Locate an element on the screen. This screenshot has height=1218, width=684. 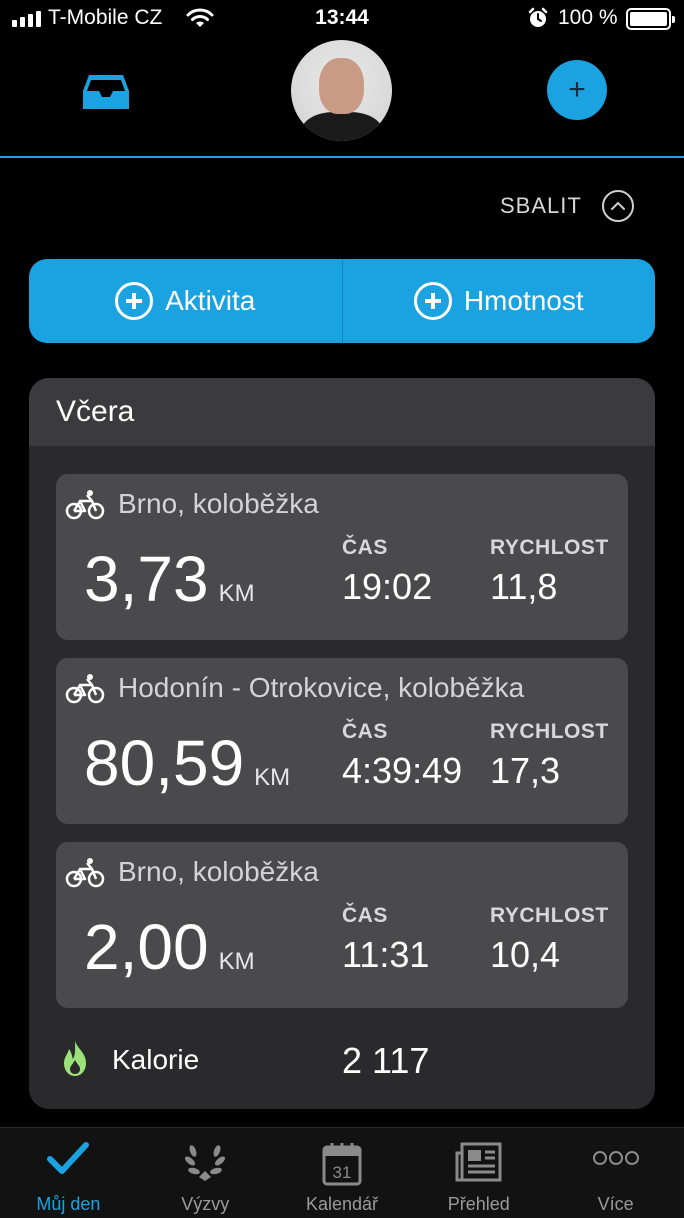
tab-more: Více is located at coordinates (615, 1173).